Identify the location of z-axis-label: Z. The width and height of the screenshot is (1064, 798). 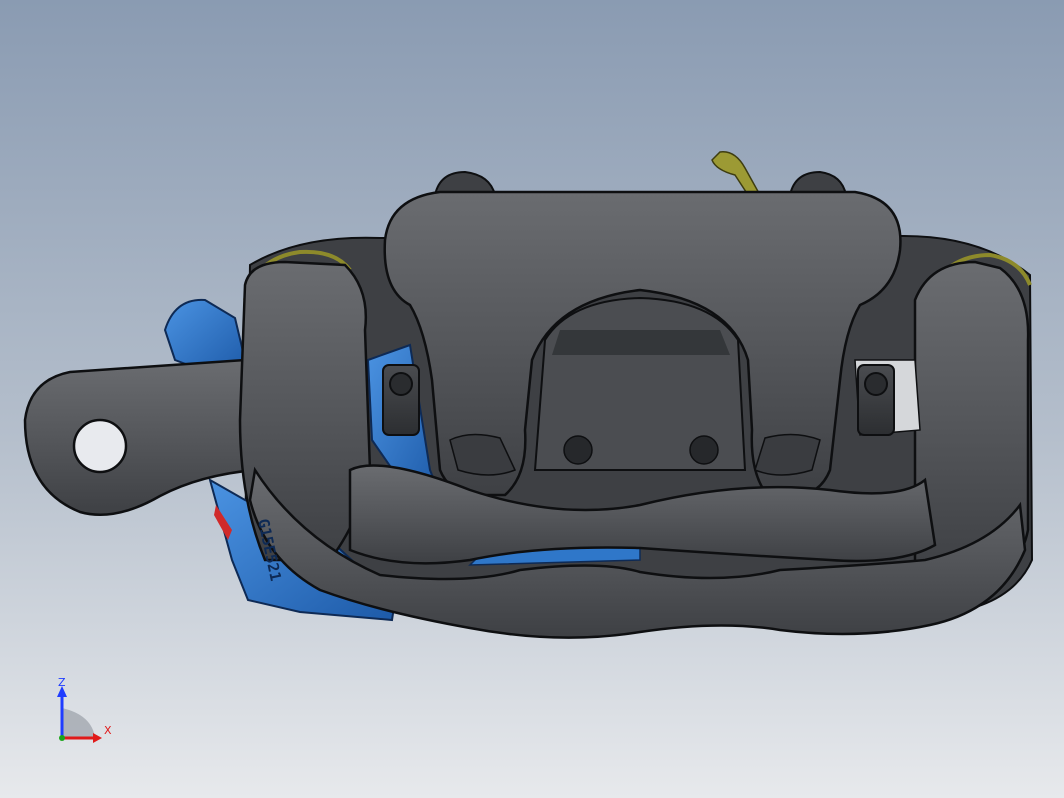
(62, 682).